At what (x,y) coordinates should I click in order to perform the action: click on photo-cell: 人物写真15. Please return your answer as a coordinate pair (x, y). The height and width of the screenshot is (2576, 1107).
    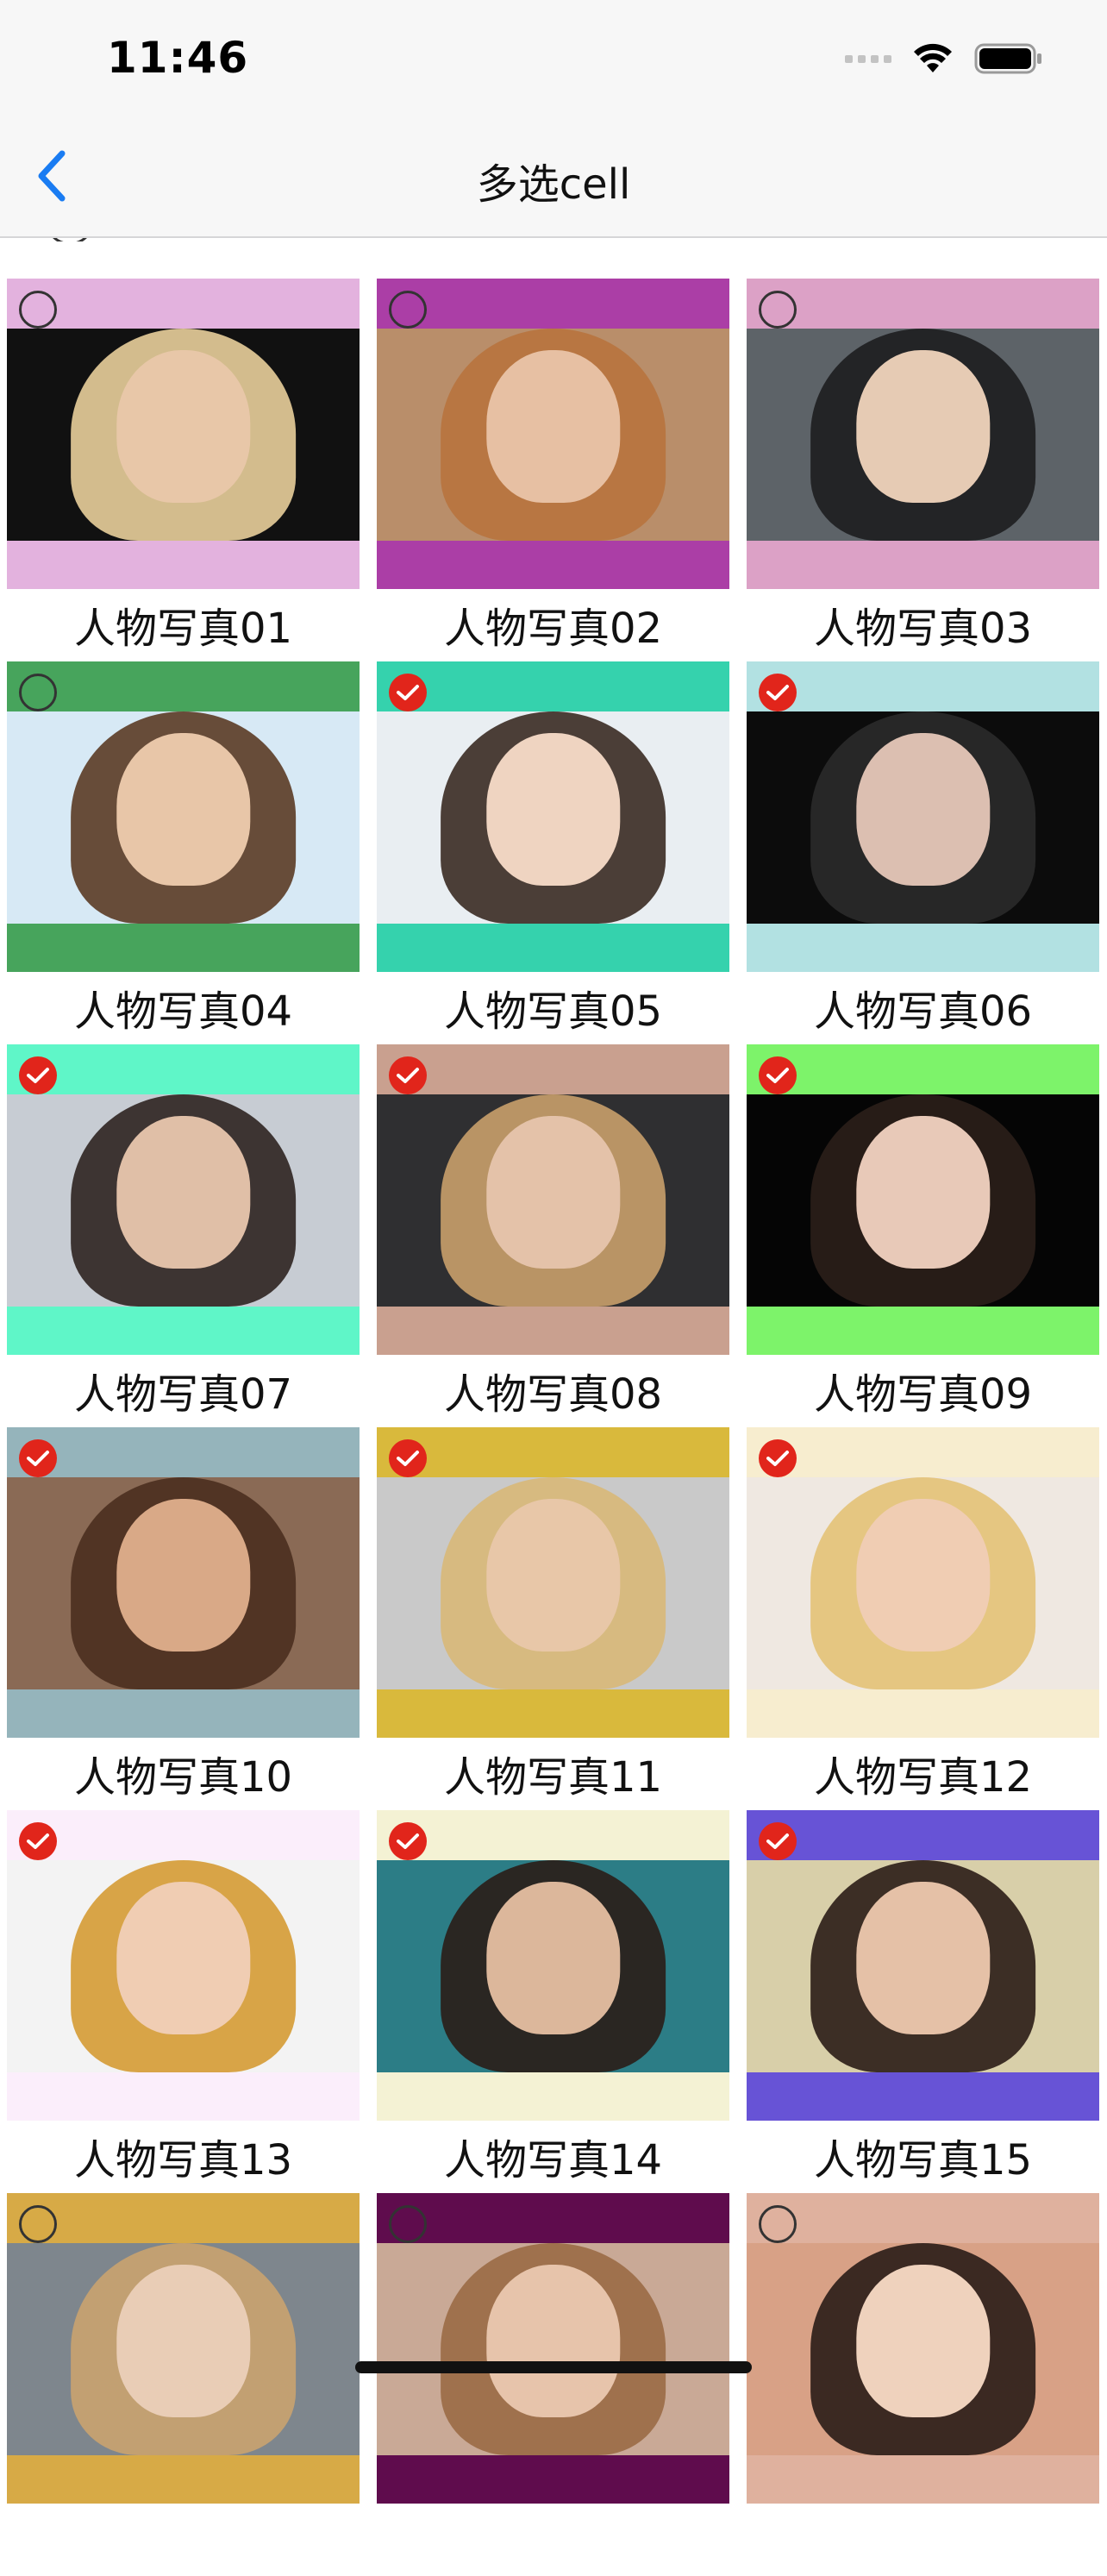
    Looking at the image, I should click on (923, 2001).